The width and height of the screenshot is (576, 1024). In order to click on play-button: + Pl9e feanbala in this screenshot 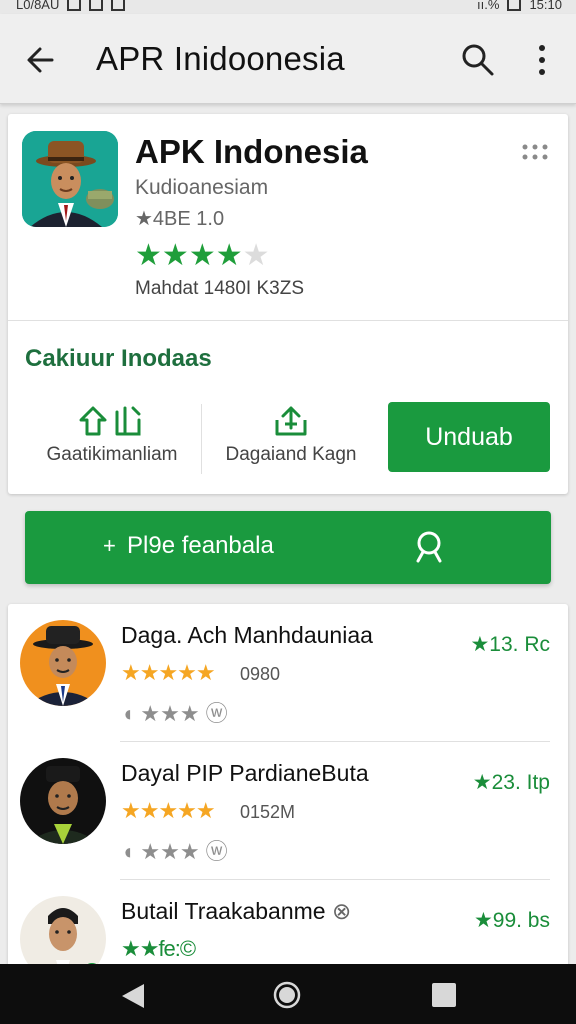, I will do `click(288, 547)`.